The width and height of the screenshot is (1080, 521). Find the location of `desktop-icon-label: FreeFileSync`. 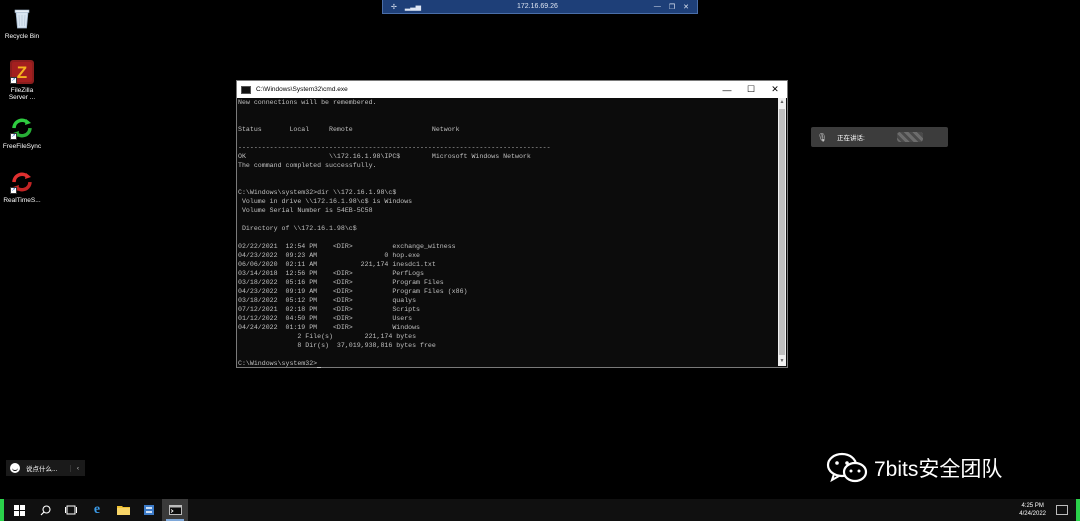

desktop-icon-label: FreeFileSync is located at coordinates (22, 146).